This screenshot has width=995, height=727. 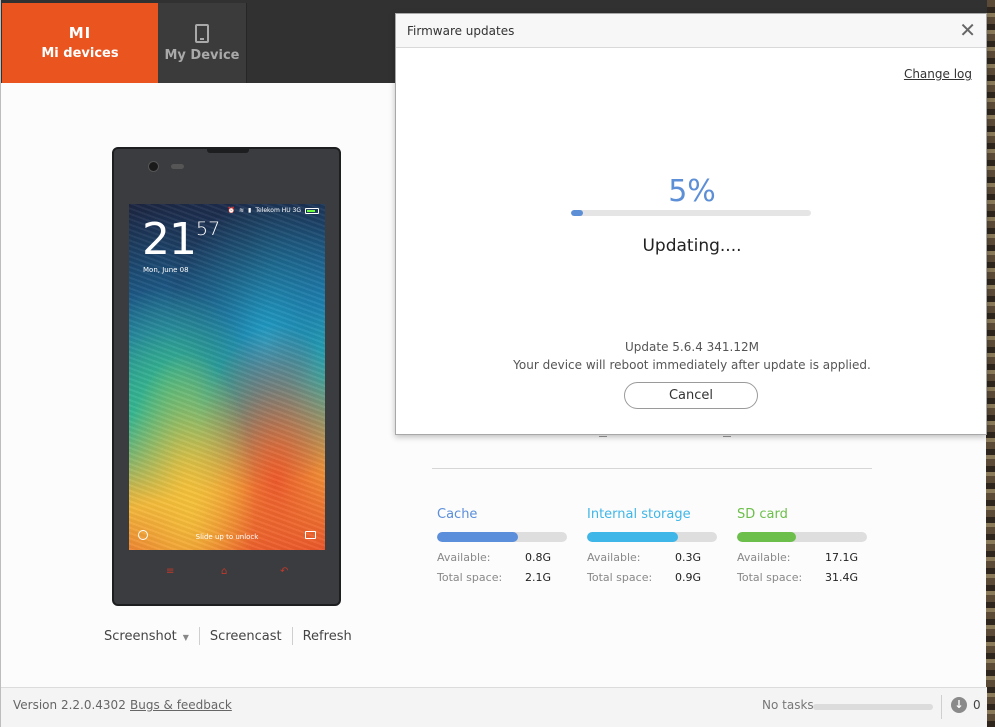 I want to click on storage-available: Available: 17.1G, so click(x=802, y=557).